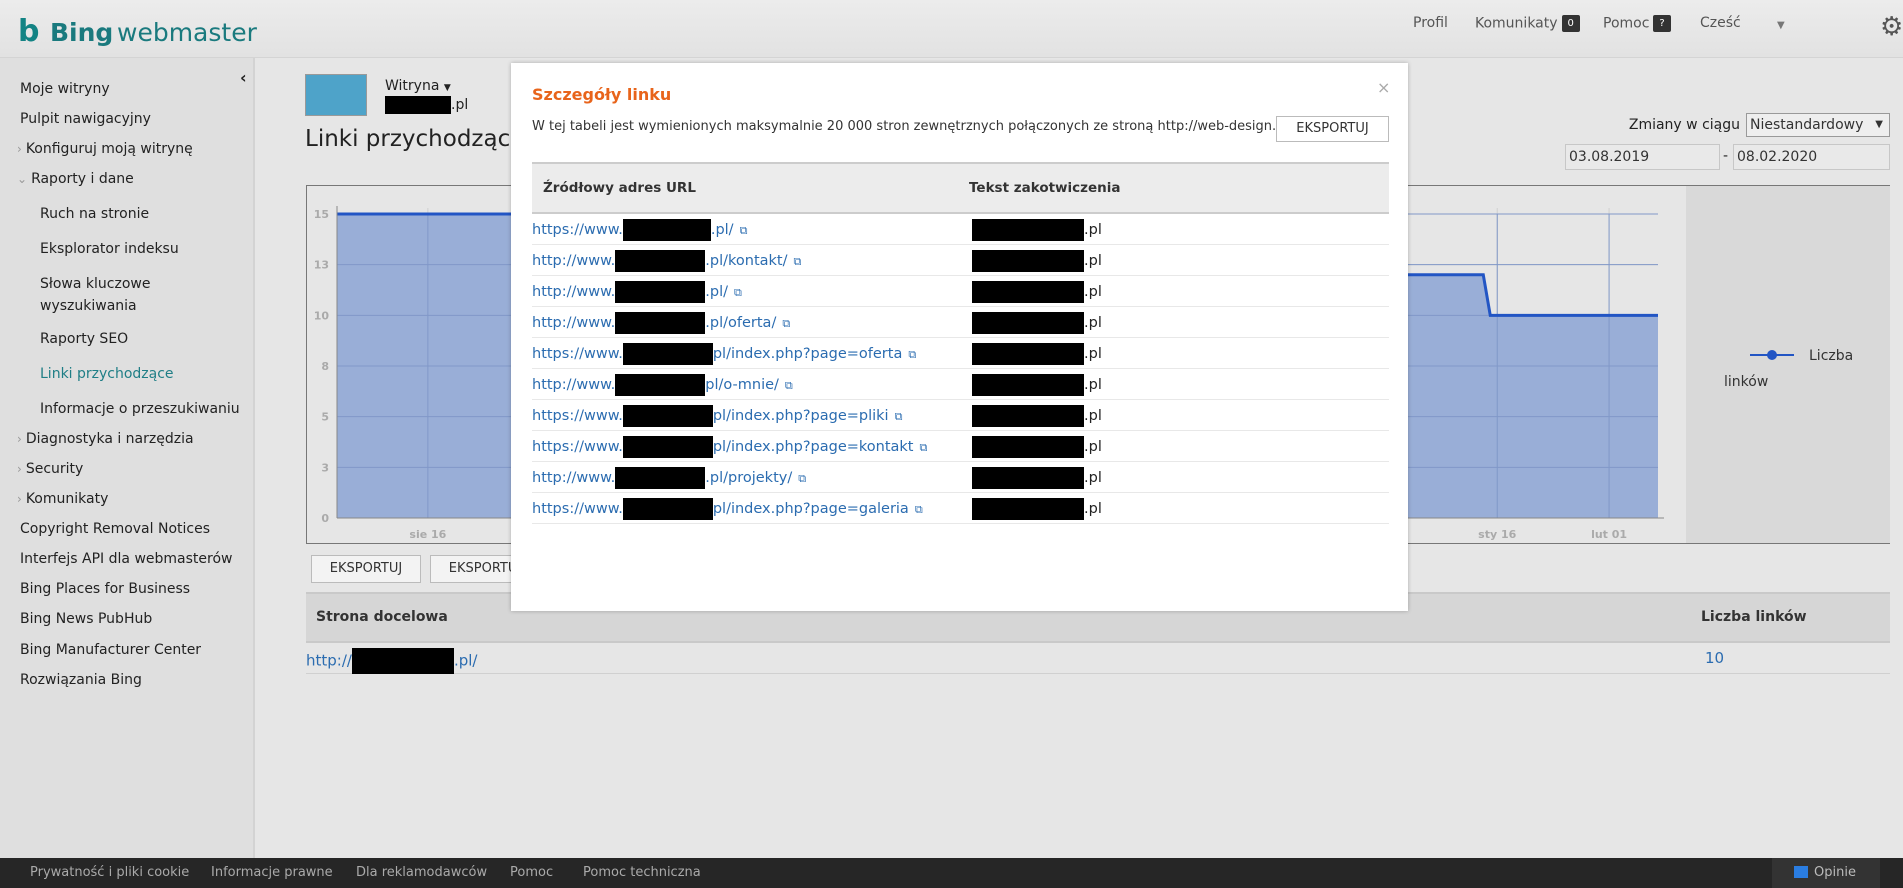  Describe the element at coordinates (109, 872) in the screenshot. I see `footer-link-privacy: Prywatność i pliki cookie` at that location.